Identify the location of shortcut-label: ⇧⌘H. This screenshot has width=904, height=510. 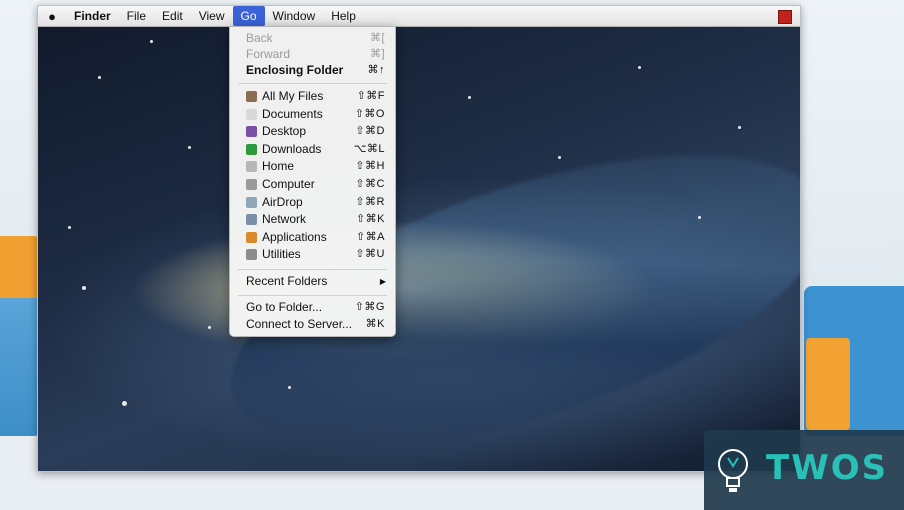
(370, 166).